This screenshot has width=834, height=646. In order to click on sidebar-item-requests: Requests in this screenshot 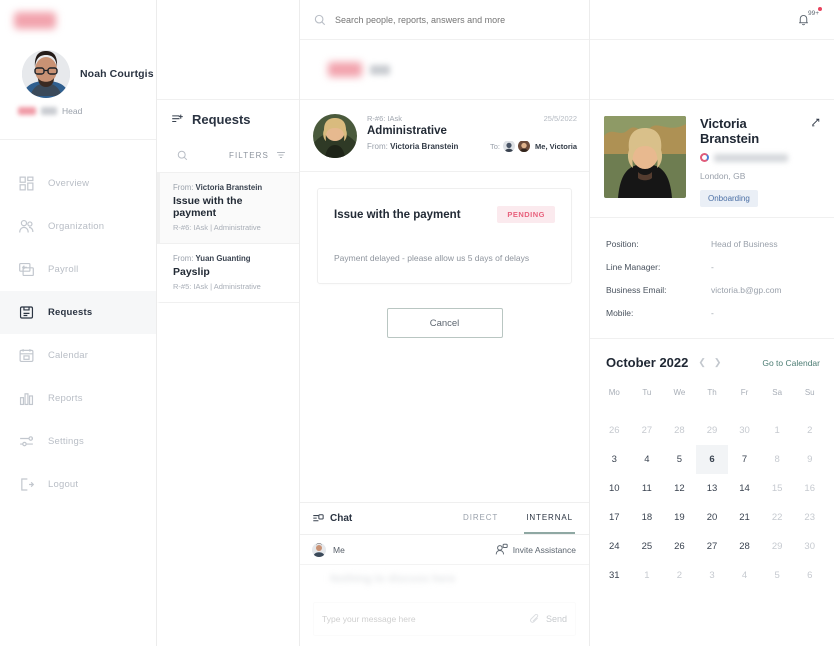, I will do `click(78, 312)`.